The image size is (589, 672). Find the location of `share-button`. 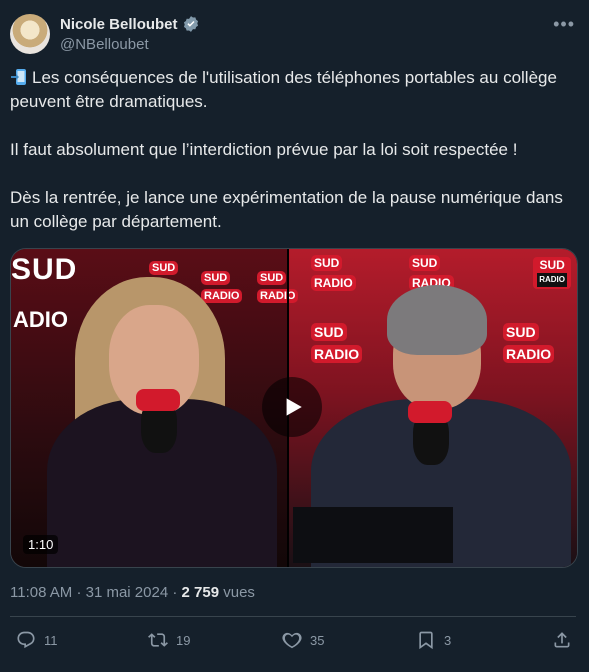

share-button is located at coordinates (562, 640).